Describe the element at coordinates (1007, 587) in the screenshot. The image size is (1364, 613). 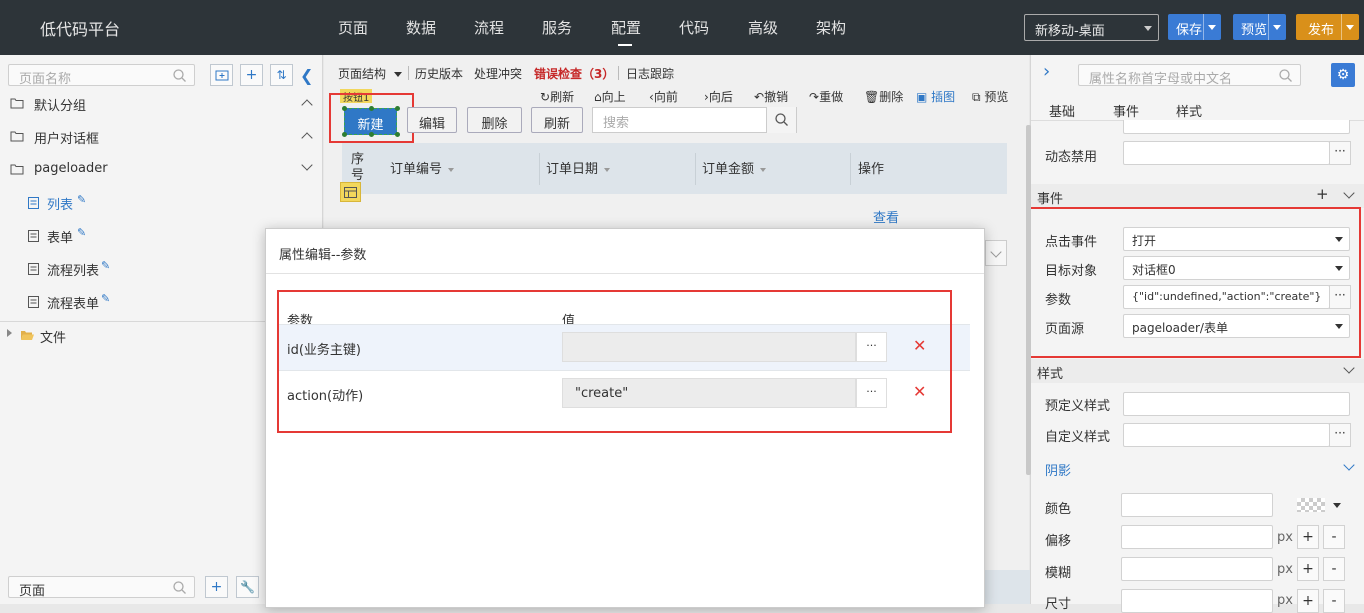
I see `pager-strip` at that location.